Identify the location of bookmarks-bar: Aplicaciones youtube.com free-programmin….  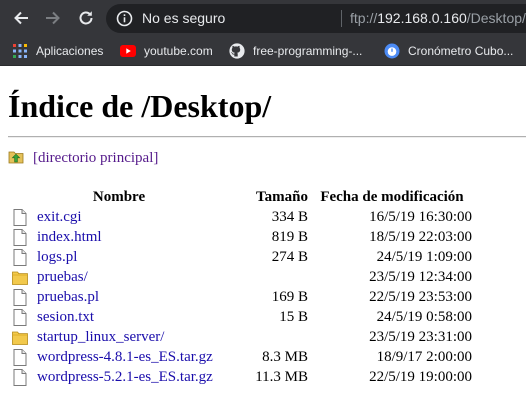
(263, 51).